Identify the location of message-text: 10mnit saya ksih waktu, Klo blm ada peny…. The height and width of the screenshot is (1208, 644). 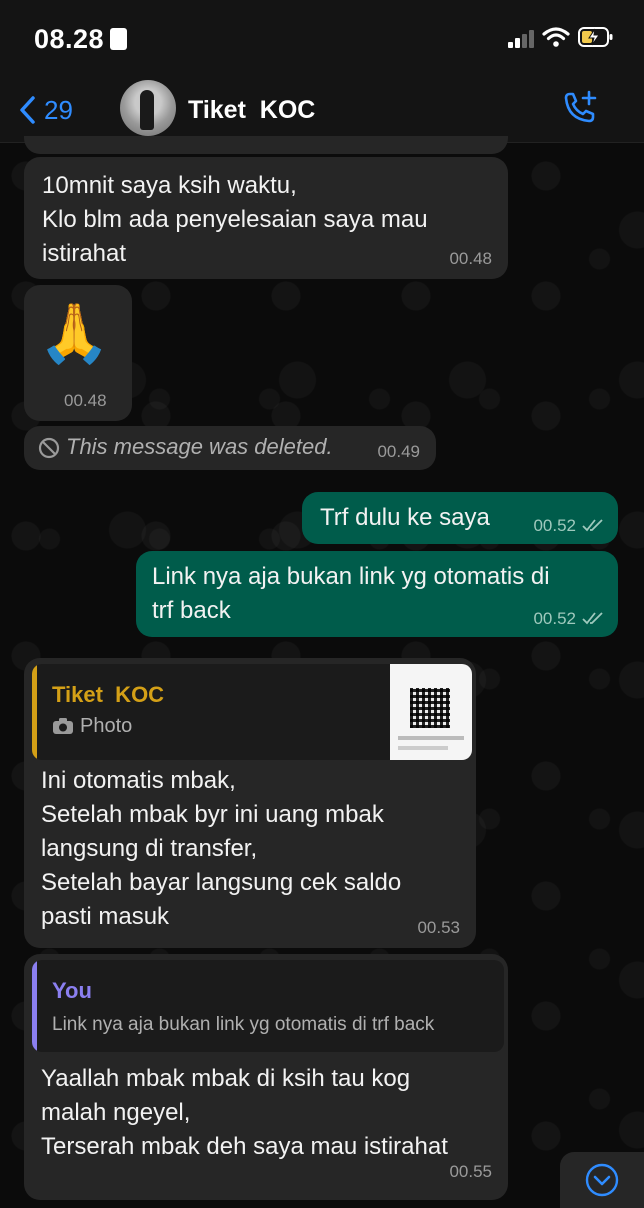
(235, 219).